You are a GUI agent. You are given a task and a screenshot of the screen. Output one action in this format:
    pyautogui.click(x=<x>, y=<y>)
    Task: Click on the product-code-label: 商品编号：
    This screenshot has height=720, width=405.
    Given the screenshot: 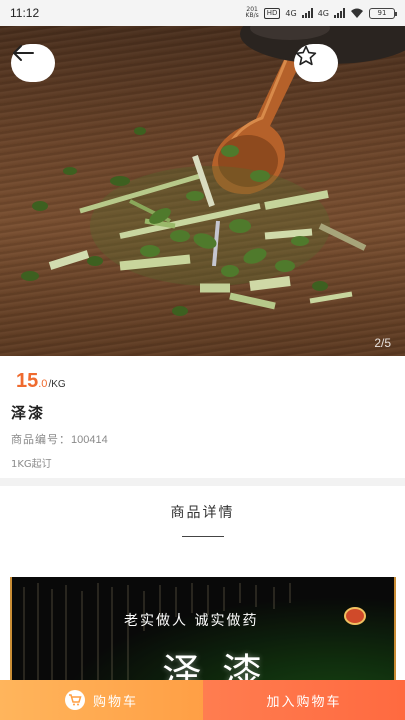 What is the action you would take?
    pyautogui.click(x=41, y=439)
    